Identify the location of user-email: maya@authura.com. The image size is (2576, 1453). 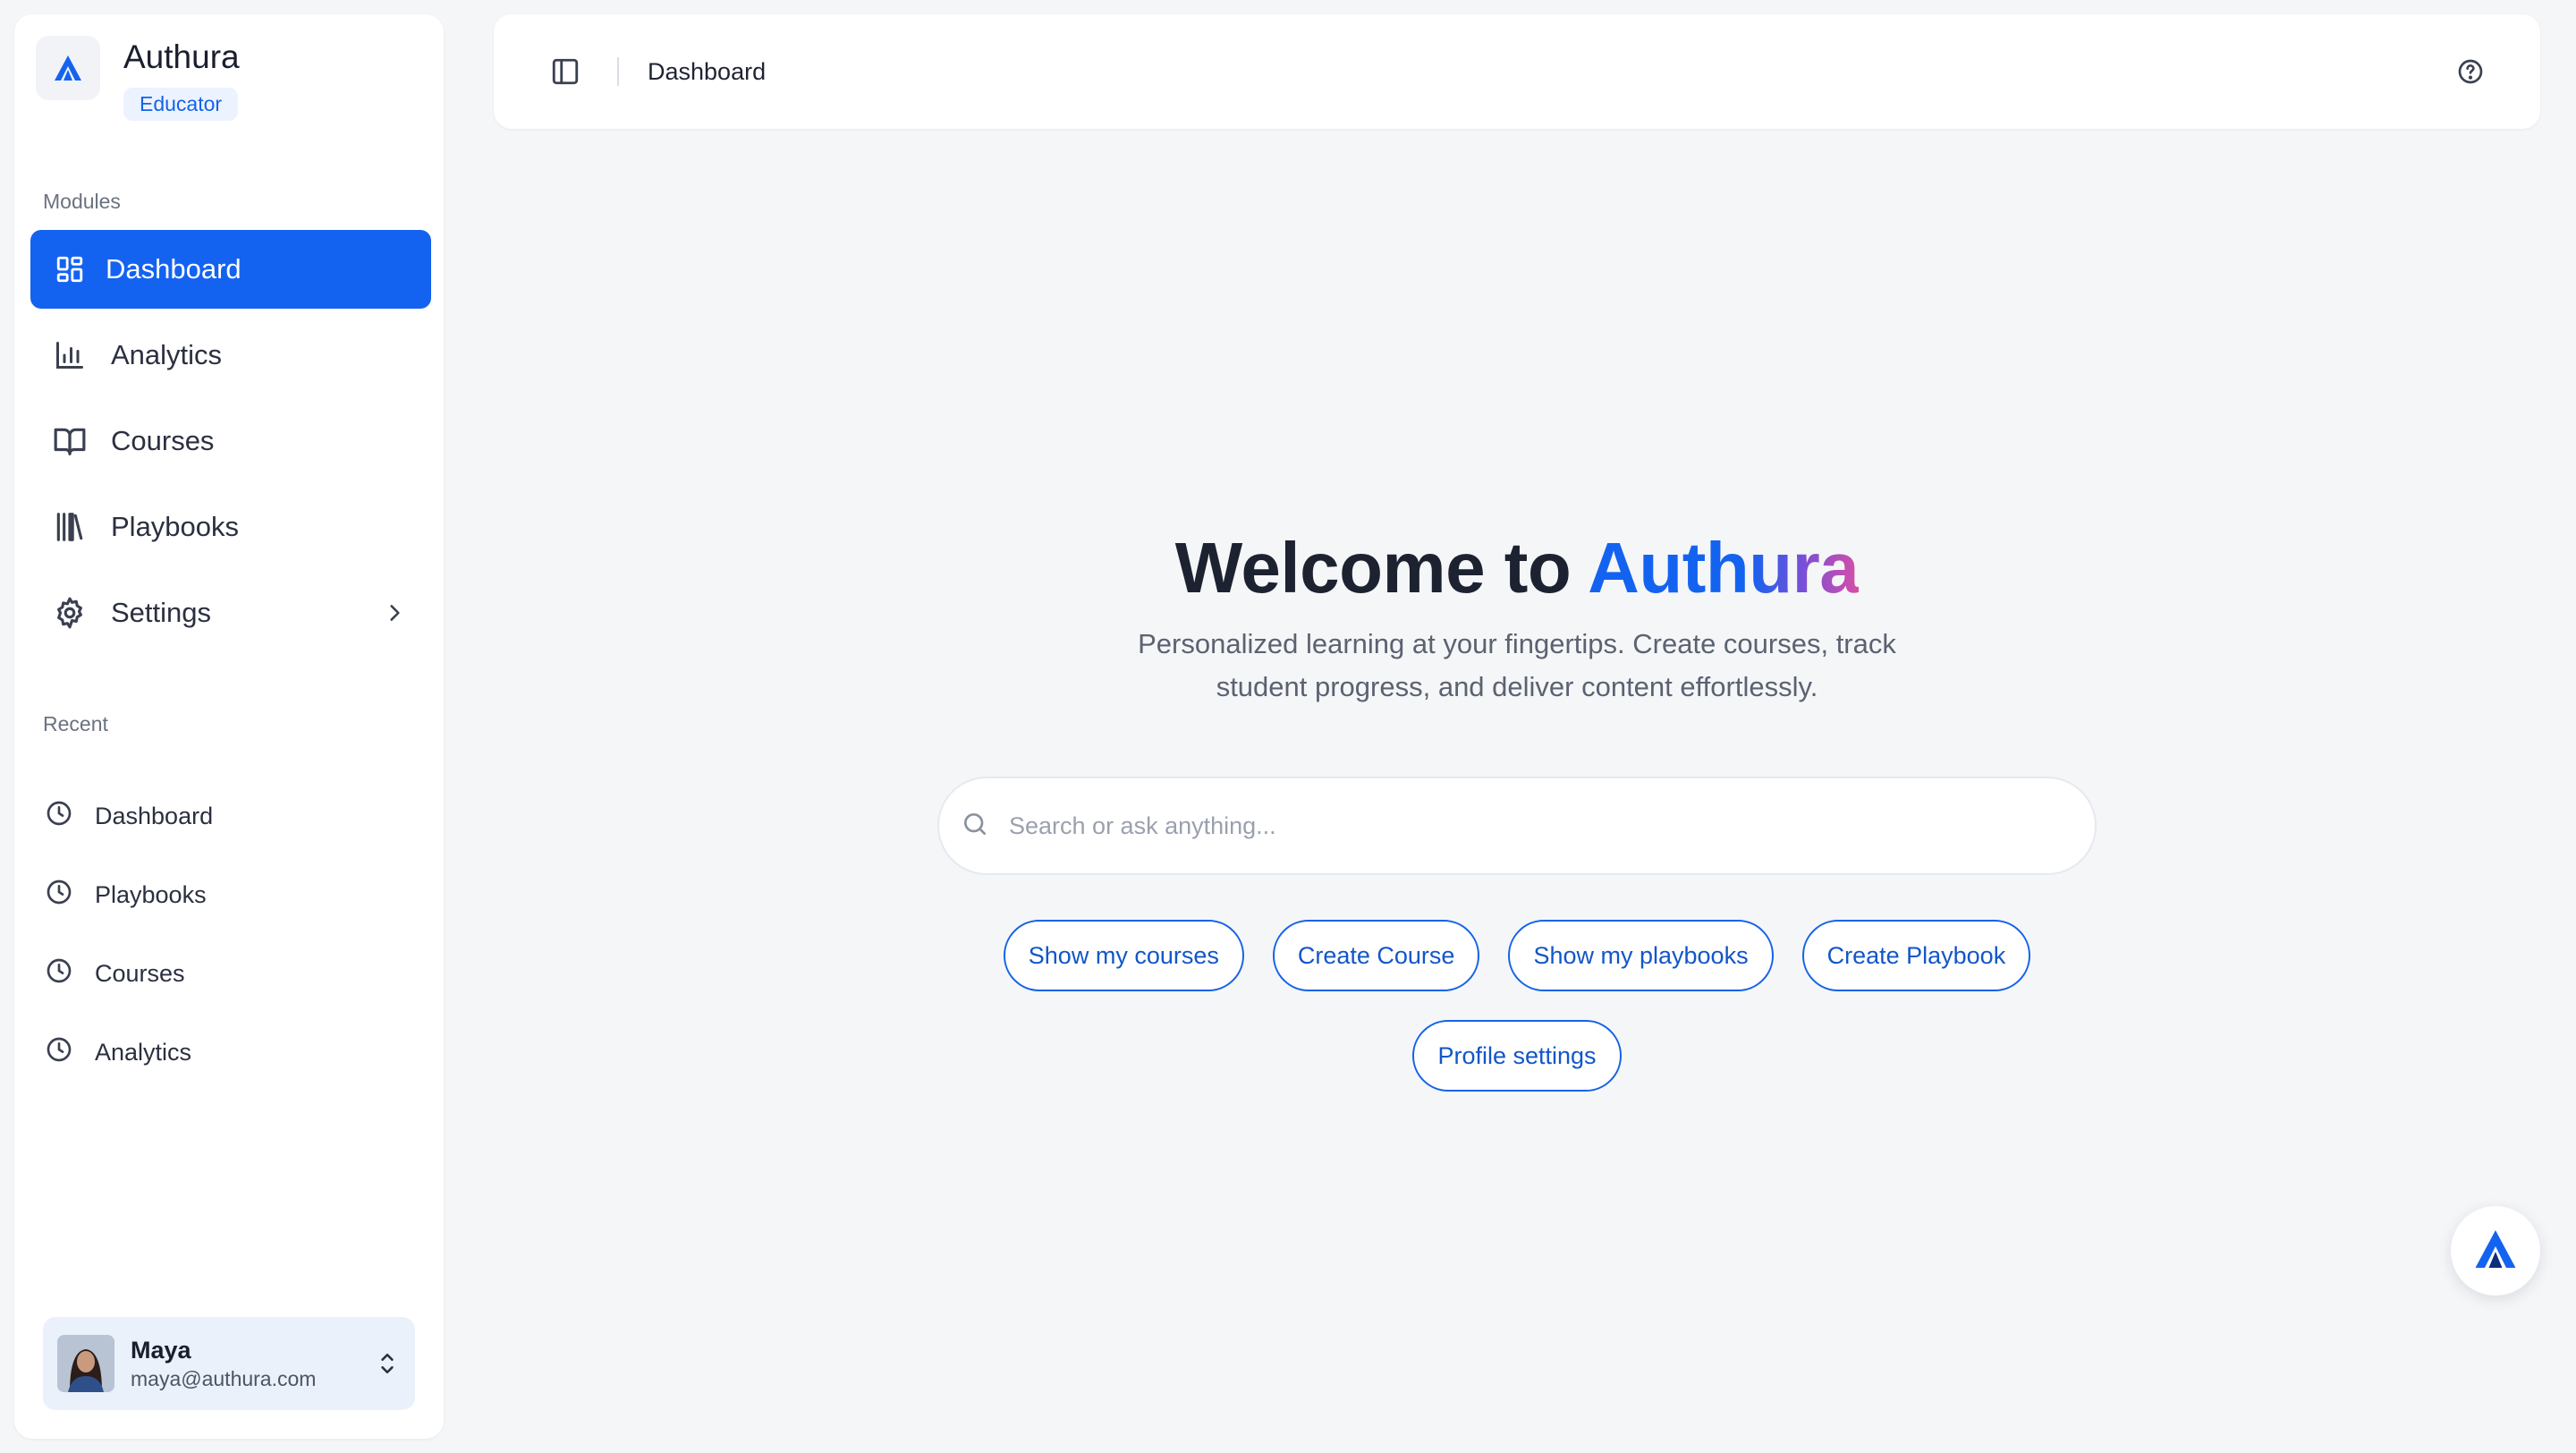
(224, 1378).